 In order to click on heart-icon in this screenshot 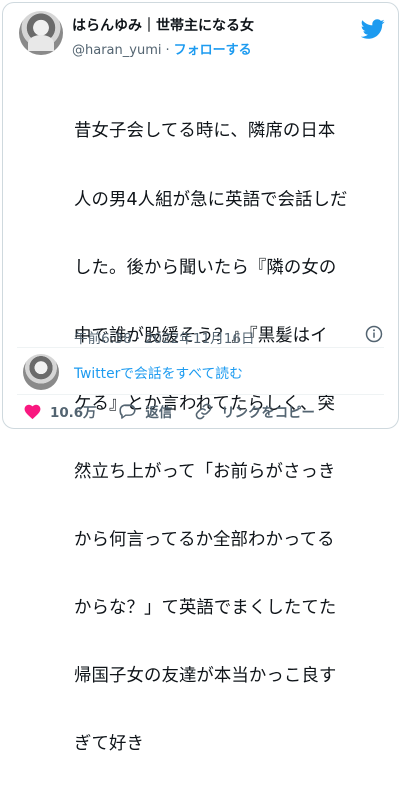, I will do `click(32, 411)`.